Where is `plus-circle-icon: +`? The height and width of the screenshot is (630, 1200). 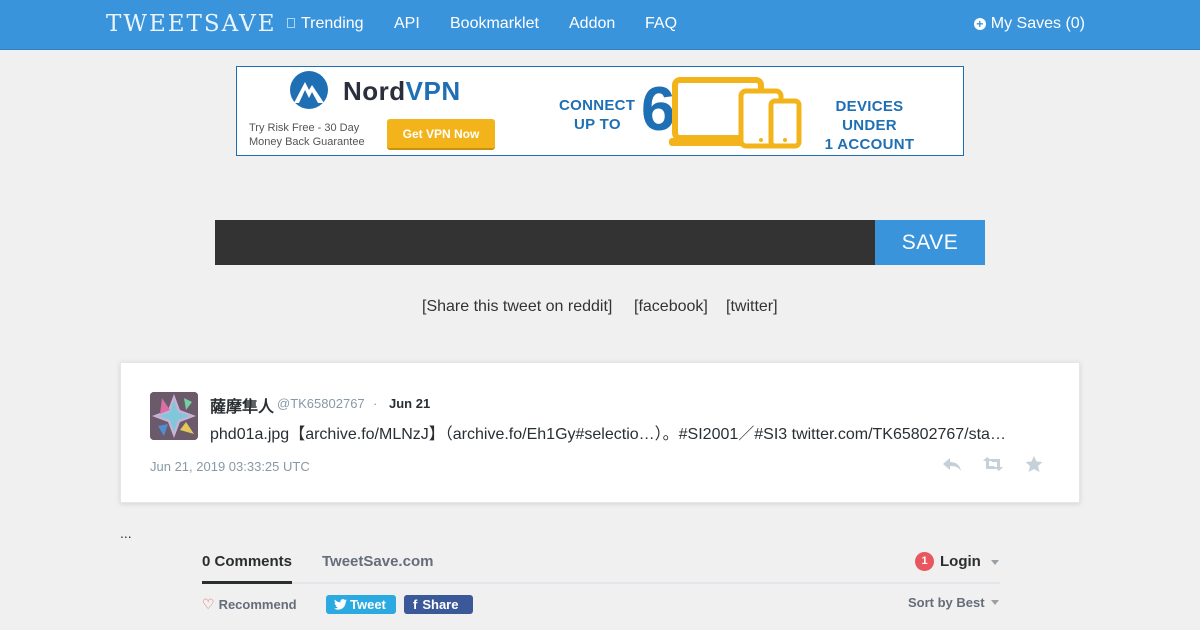 plus-circle-icon: + is located at coordinates (979, 24).